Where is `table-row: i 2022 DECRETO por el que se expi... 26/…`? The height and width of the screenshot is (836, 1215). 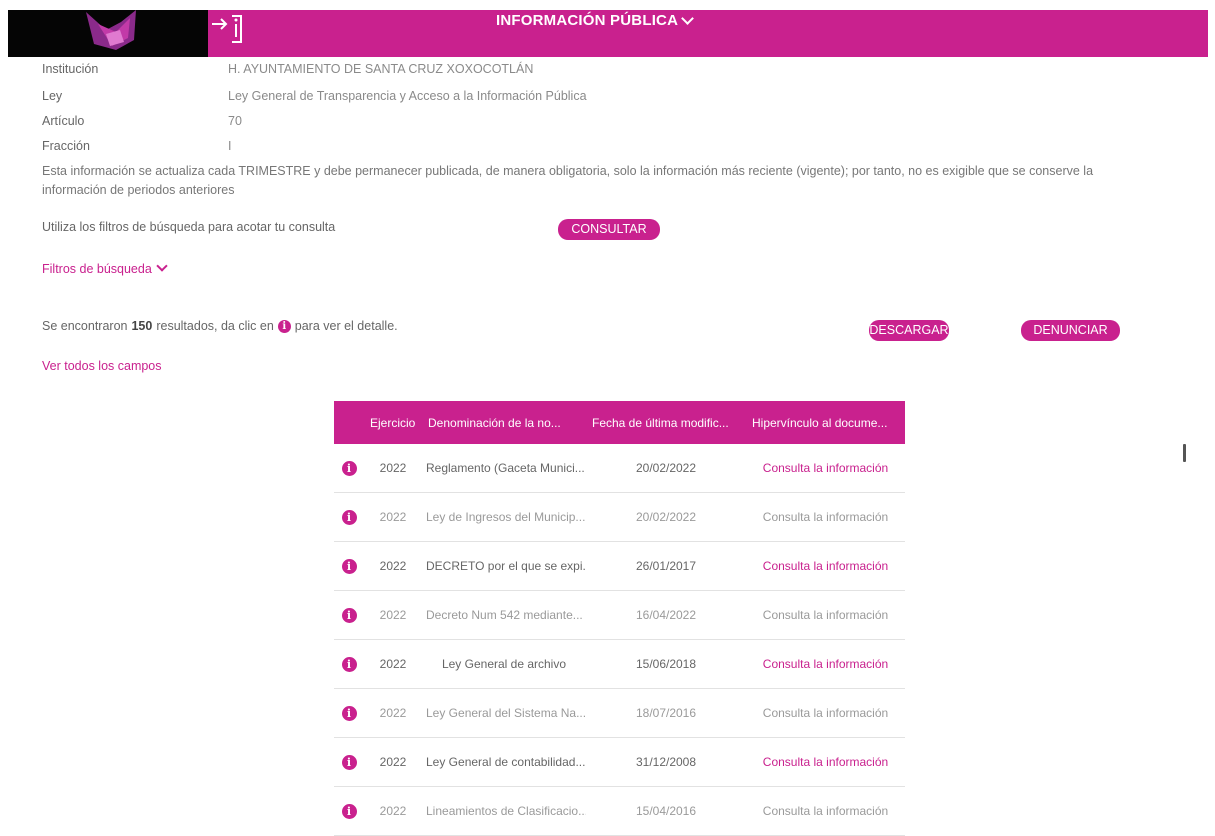 table-row: i 2022 DECRETO por el que se expi... 26/… is located at coordinates (619, 566).